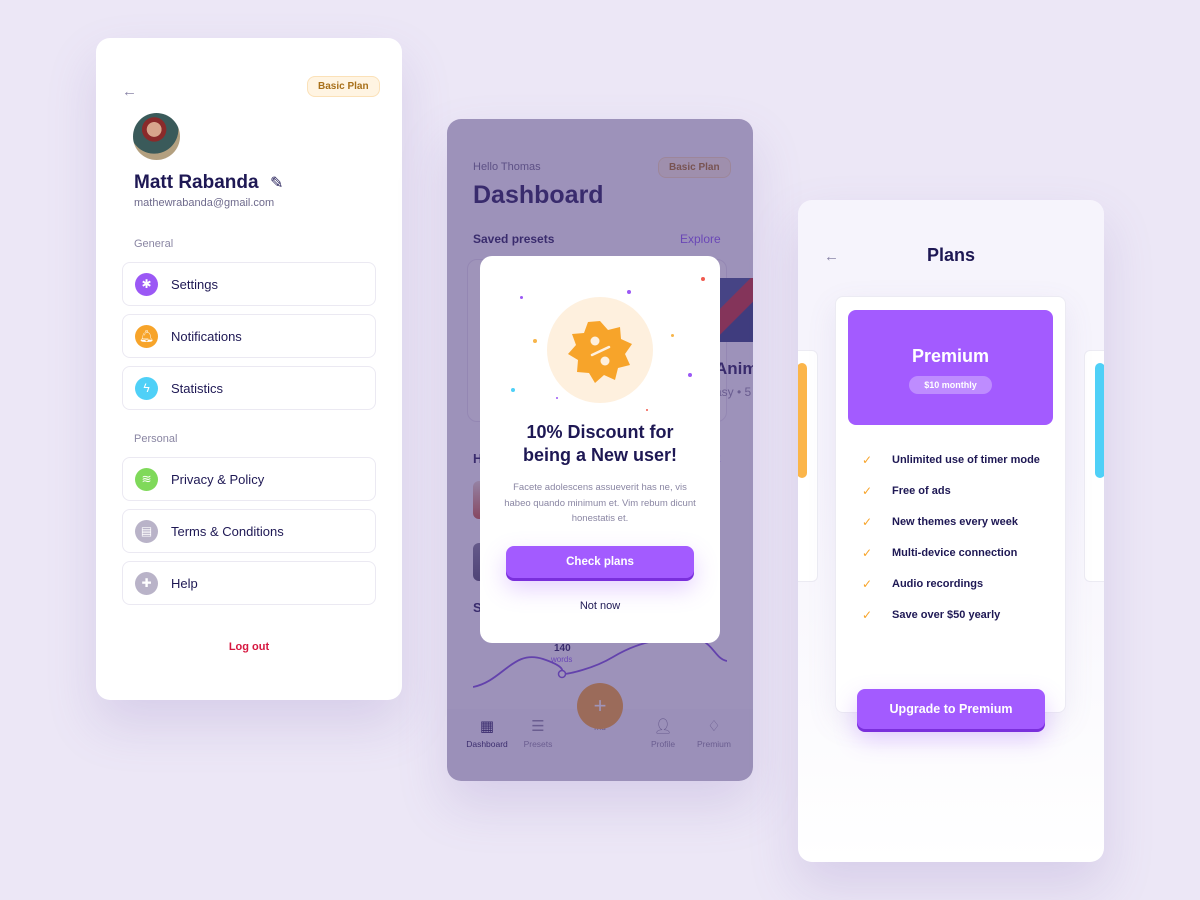 The width and height of the screenshot is (1200, 900). I want to click on discount-badge-icon, so click(600, 352).